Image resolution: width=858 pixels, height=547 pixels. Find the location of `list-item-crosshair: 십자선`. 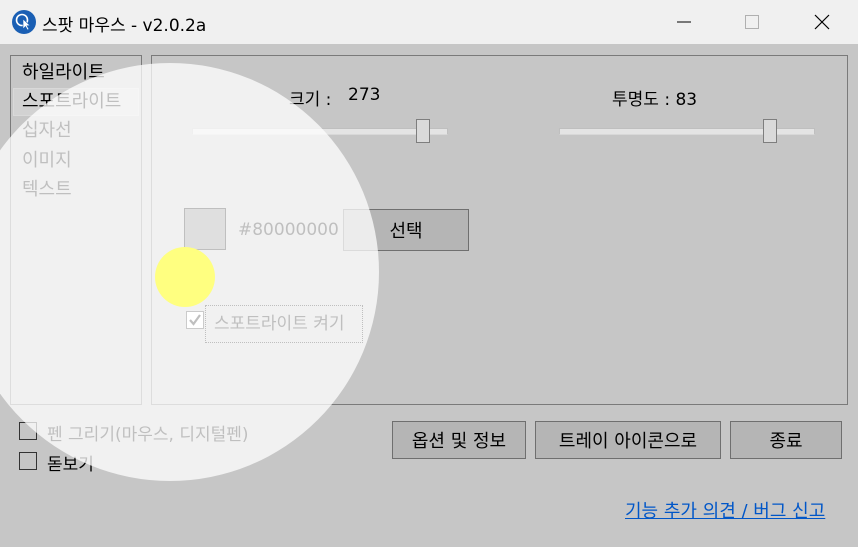

list-item-crosshair: 십자선 is located at coordinates (76, 131).